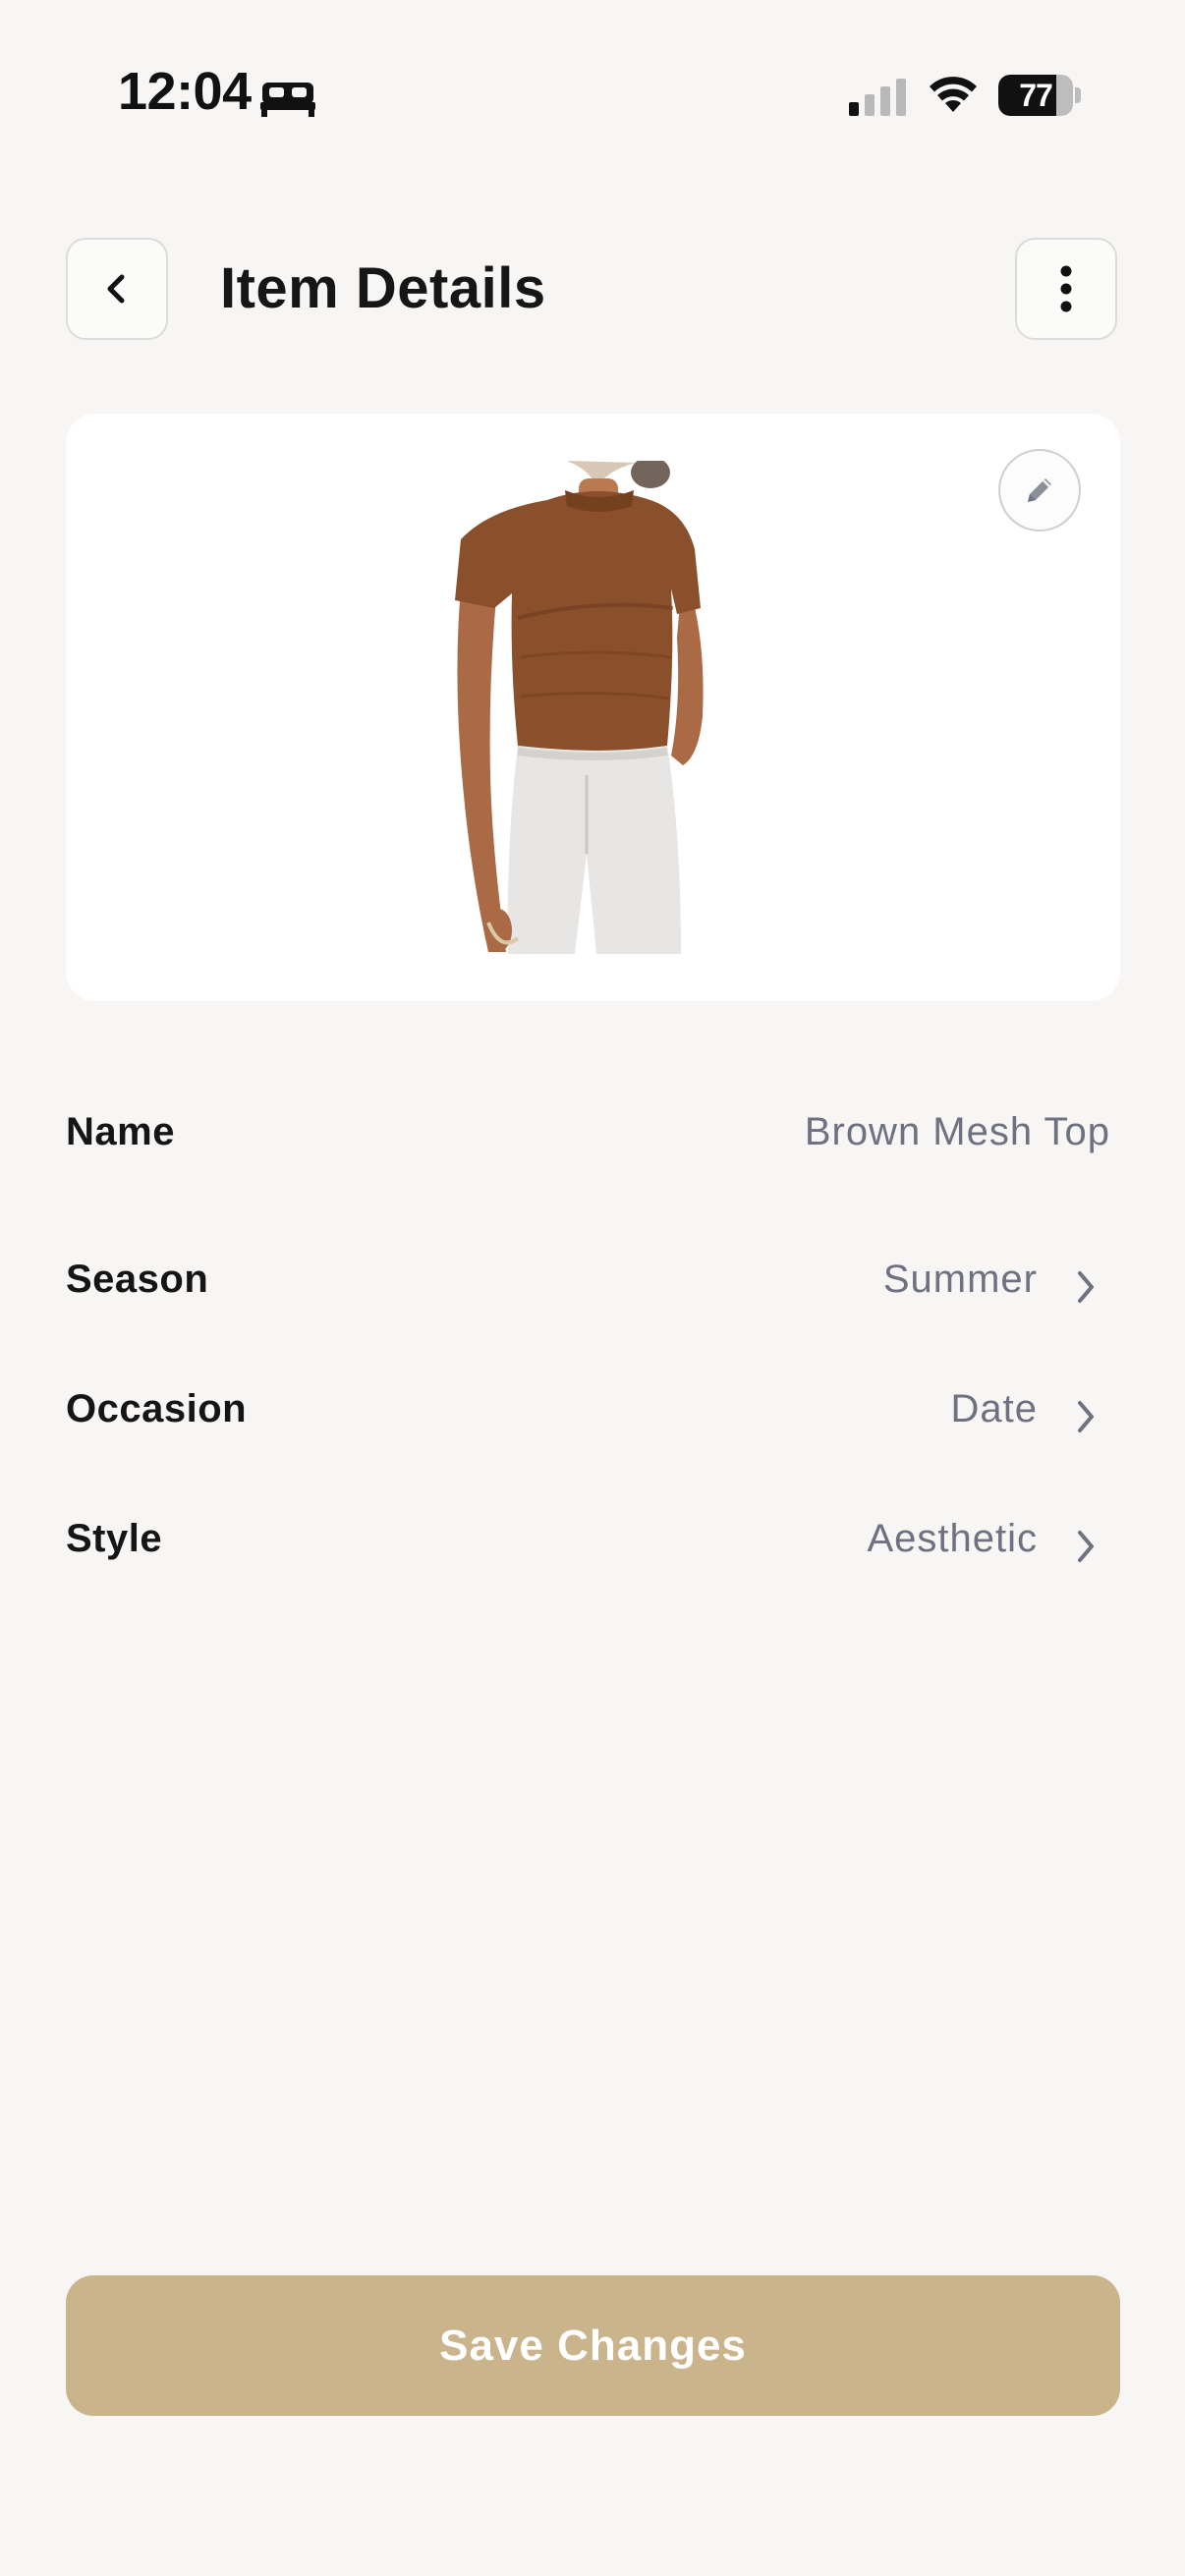  I want to click on battery-level: 77, so click(1036, 95).